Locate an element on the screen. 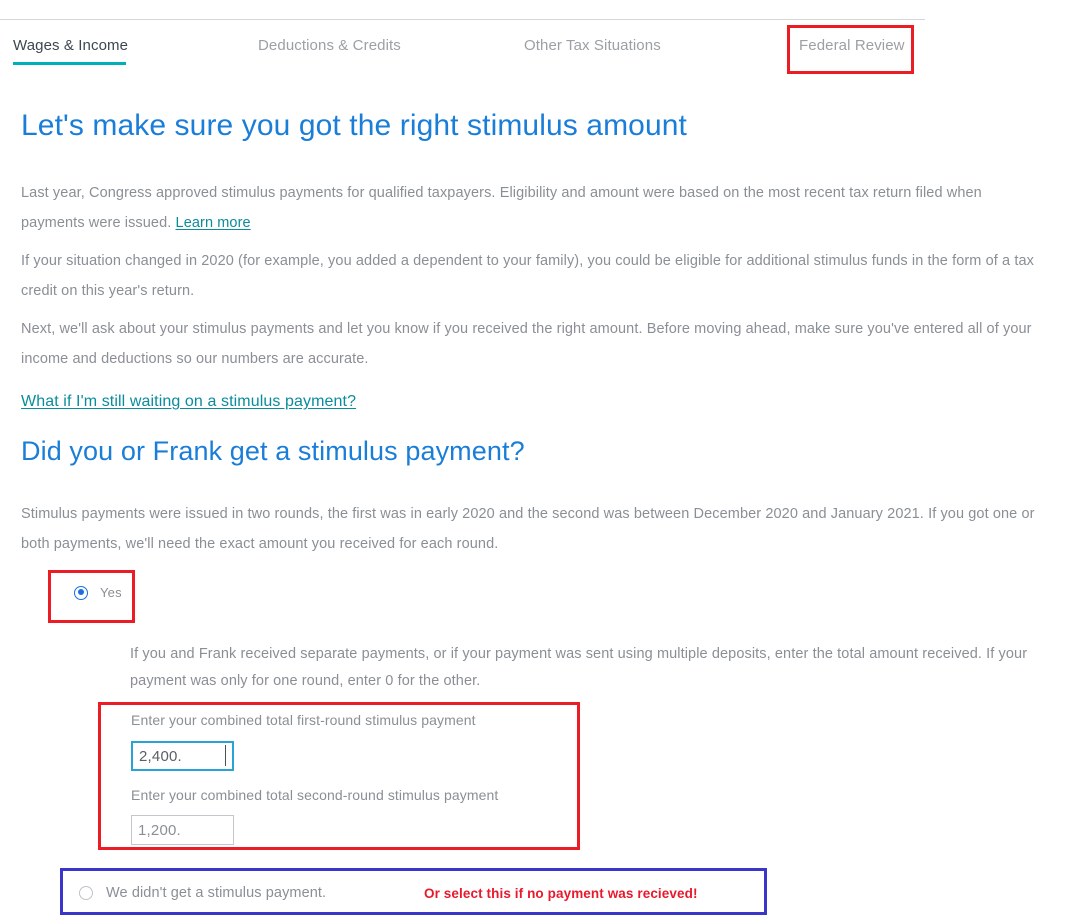 Image resolution: width=1075 pixels, height=918 pixels. tab-label: Other Tax Situations is located at coordinates (592, 45).